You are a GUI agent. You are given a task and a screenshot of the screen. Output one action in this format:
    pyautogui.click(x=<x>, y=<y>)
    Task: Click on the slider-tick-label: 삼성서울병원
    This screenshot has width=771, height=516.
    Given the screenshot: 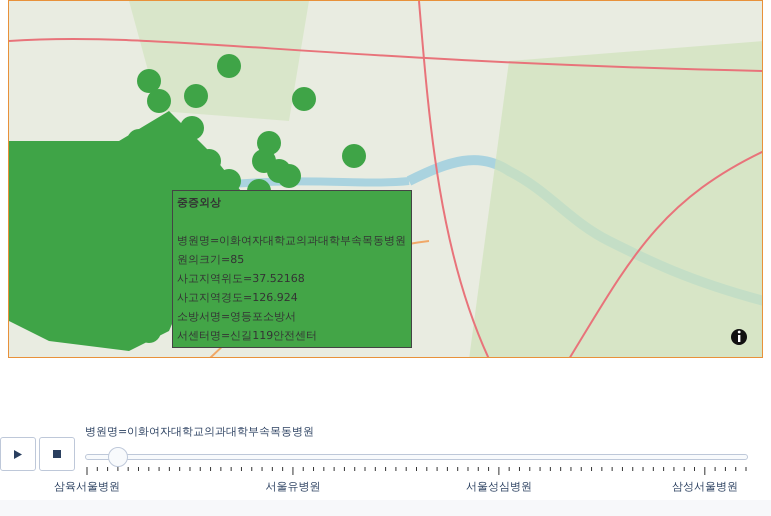 What is the action you would take?
    pyautogui.click(x=705, y=486)
    